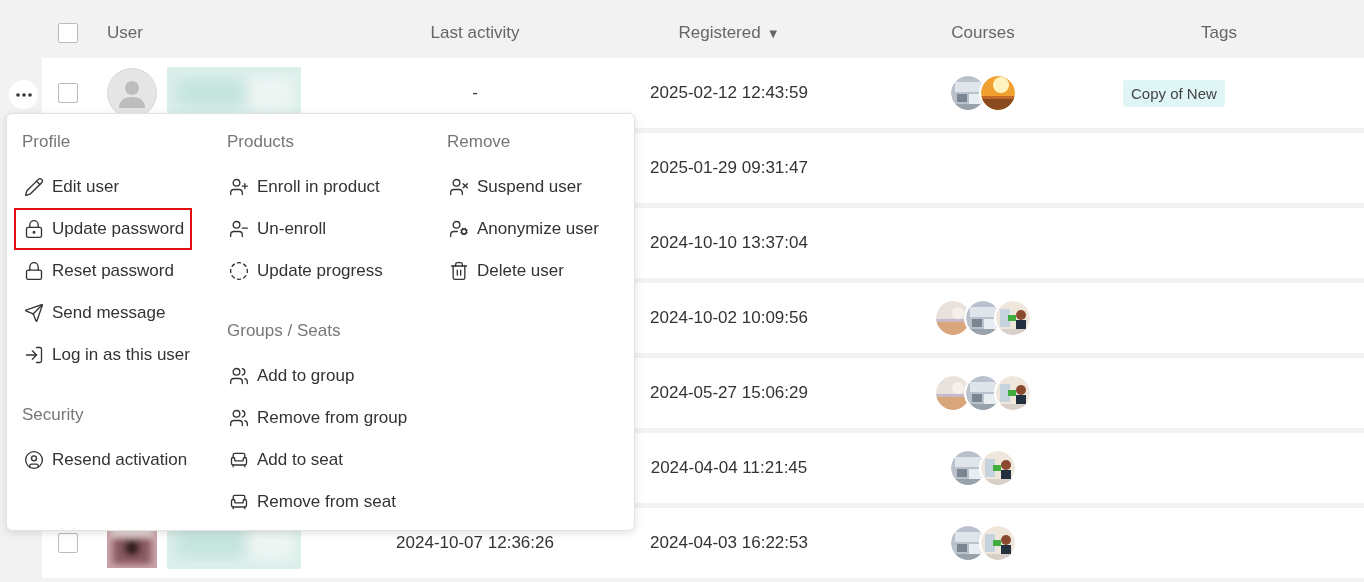  What do you see at coordinates (34, 313) in the screenshot?
I see `send-icon` at bounding box center [34, 313].